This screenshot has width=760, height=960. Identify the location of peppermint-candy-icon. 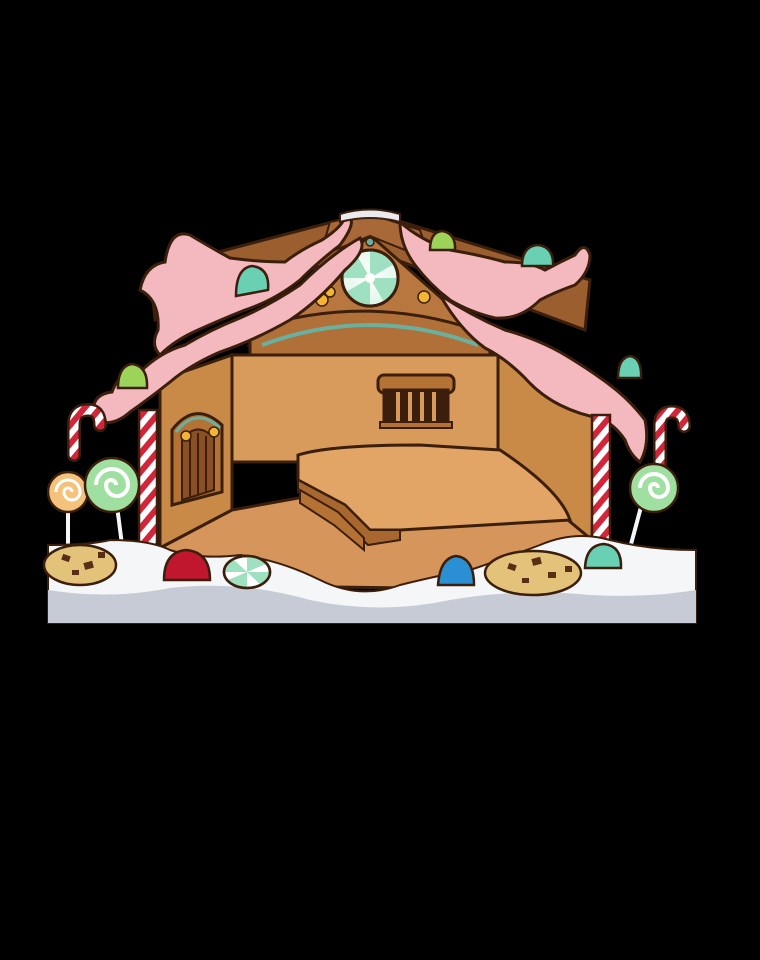
(247, 572).